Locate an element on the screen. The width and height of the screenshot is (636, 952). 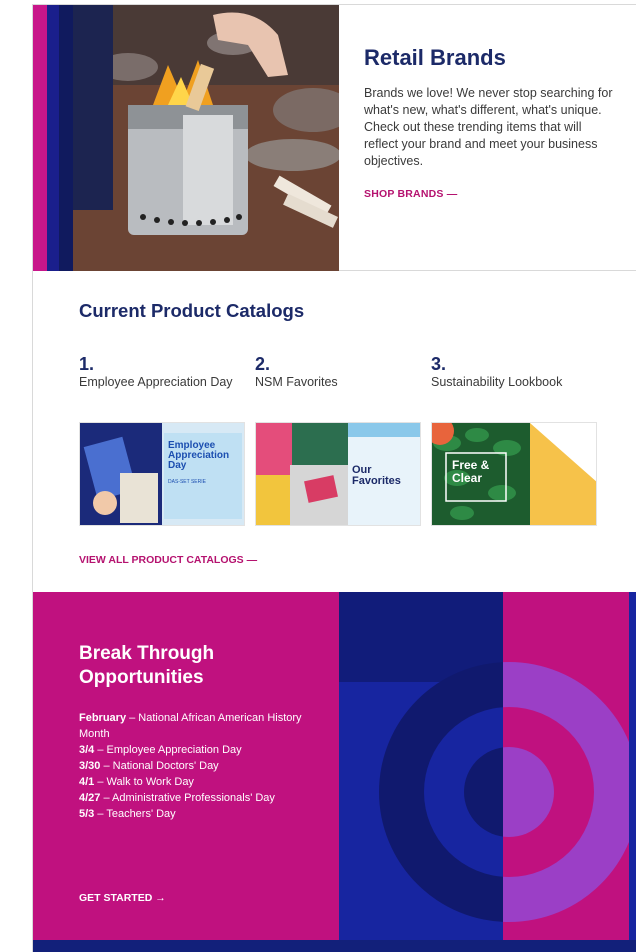
retail-brands-title: Retail Brands is located at coordinates (435, 57).